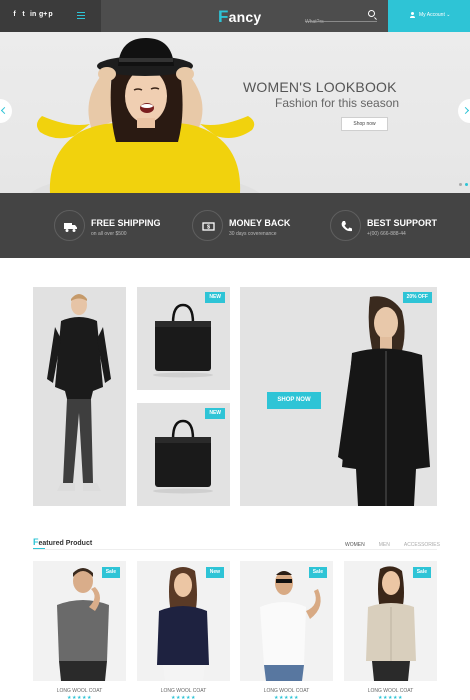 This screenshot has height=700, width=470. What do you see at coordinates (320, 87) in the screenshot?
I see `hero-title: WOMEN'S LOOKBOOK` at bounding box center [320, 87].